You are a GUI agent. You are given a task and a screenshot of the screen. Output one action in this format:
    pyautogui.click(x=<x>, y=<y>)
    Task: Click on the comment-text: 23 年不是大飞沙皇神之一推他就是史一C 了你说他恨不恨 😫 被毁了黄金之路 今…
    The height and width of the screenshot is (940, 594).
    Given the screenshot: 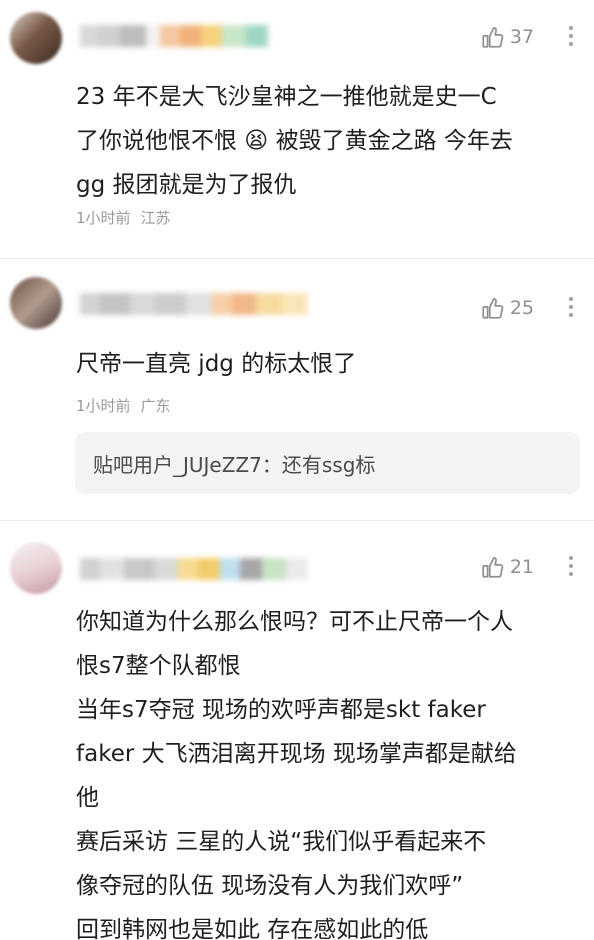 What is the action you would take?
    pyautogui.click(x=294, y=141)
    